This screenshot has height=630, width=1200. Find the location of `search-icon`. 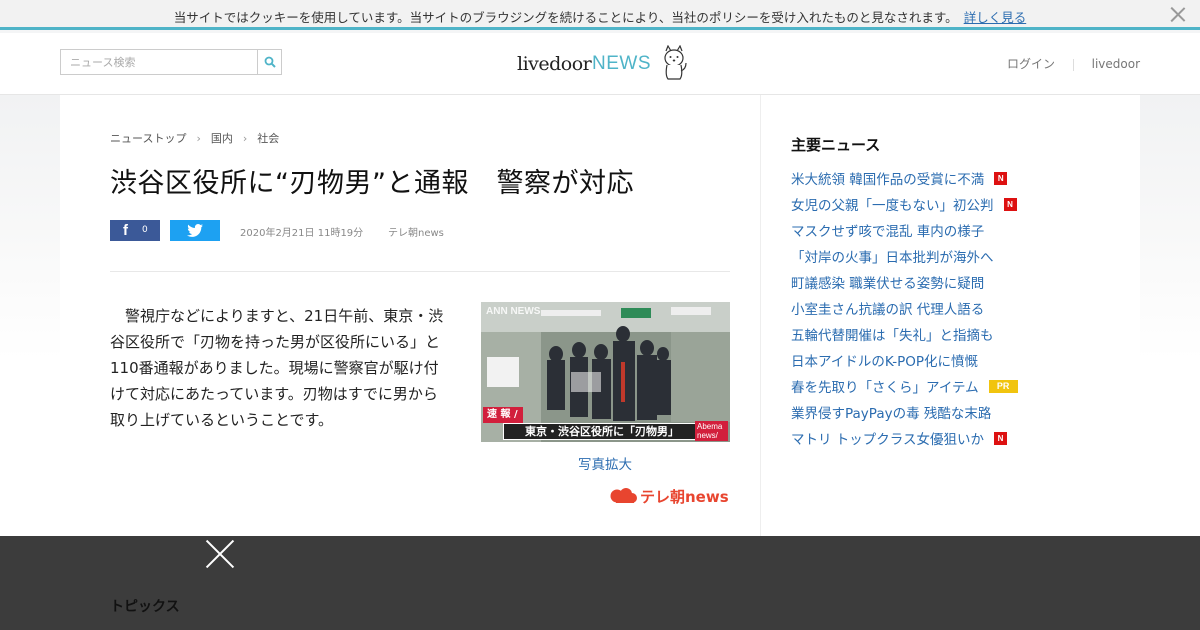

search-icon is located at coordinates (270, 62).